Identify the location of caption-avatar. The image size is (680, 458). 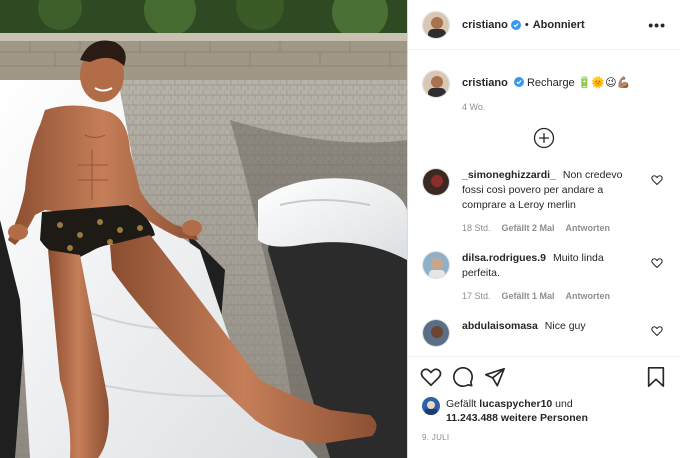
(436, 84).